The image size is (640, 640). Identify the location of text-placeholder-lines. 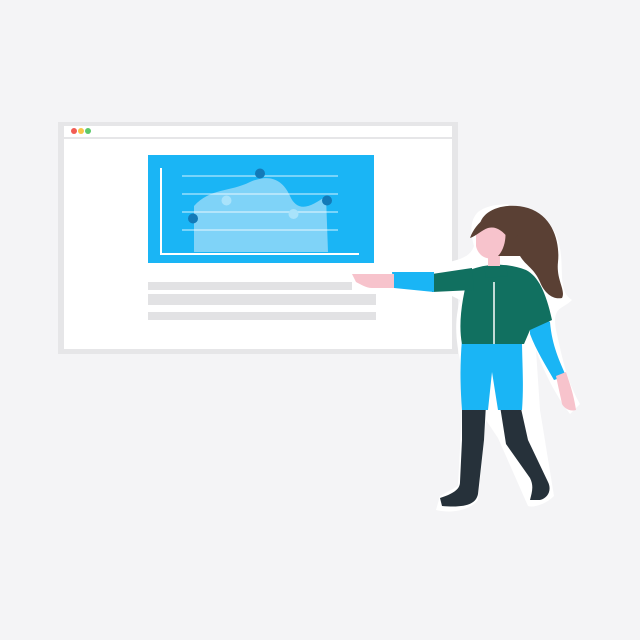
(262, 301).